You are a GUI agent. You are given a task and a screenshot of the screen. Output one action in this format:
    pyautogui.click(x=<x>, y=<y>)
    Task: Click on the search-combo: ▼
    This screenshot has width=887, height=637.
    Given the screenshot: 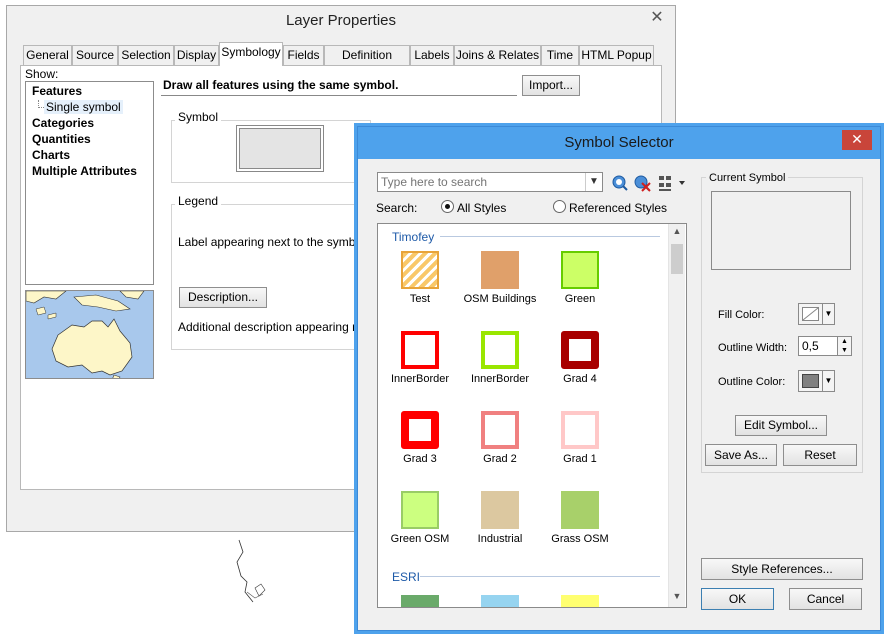 What is the action you would take?
    pyautogui.click(x=490, y=182)
    